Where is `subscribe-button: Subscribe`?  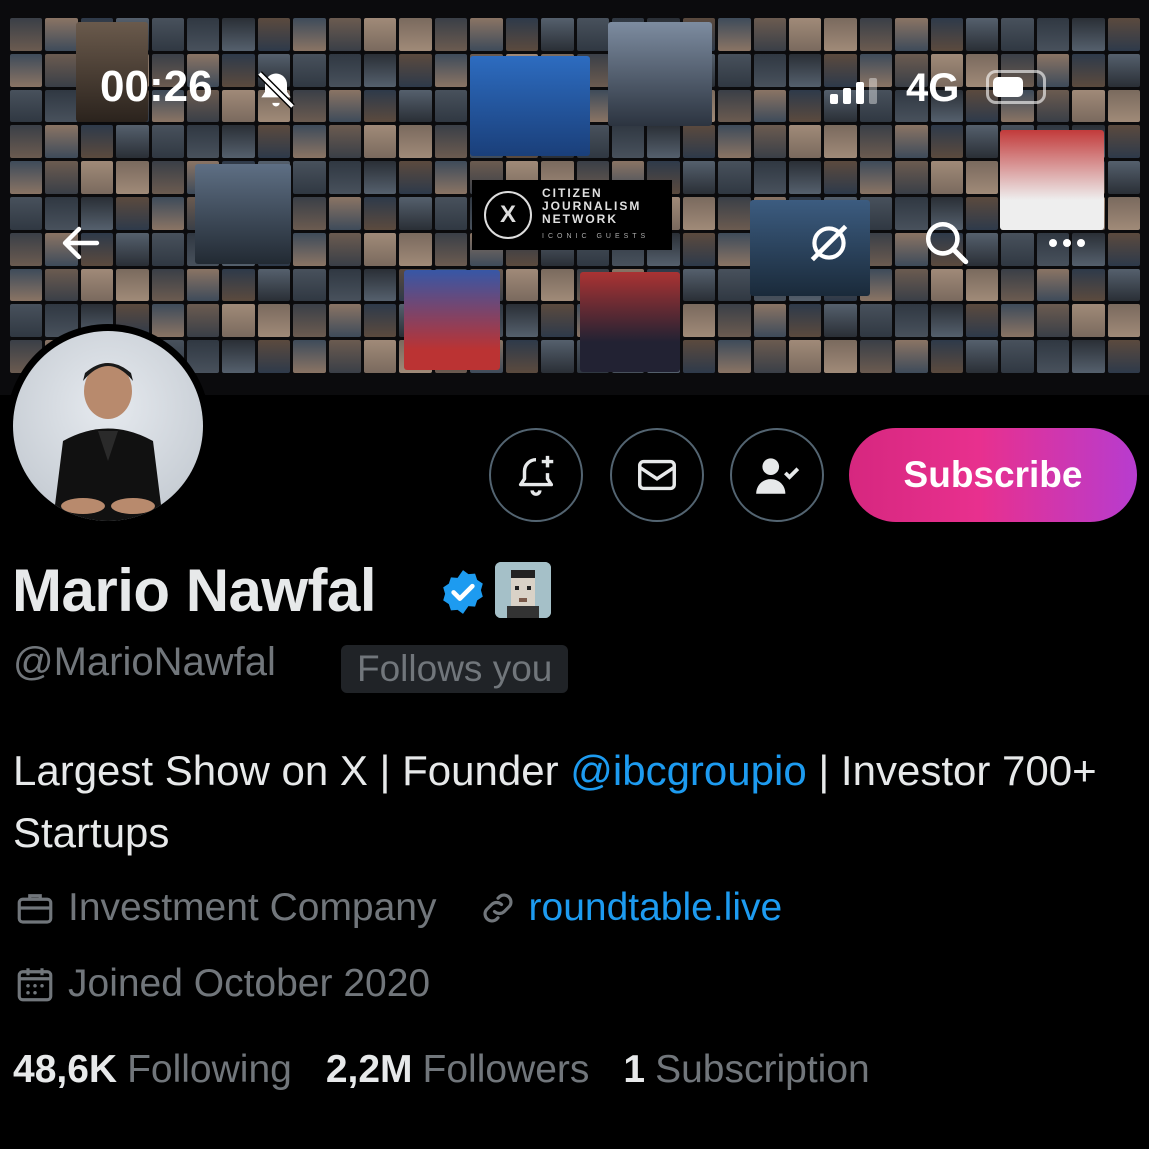 subscribe-button: Subscribe is located at coordinates (993, 475).